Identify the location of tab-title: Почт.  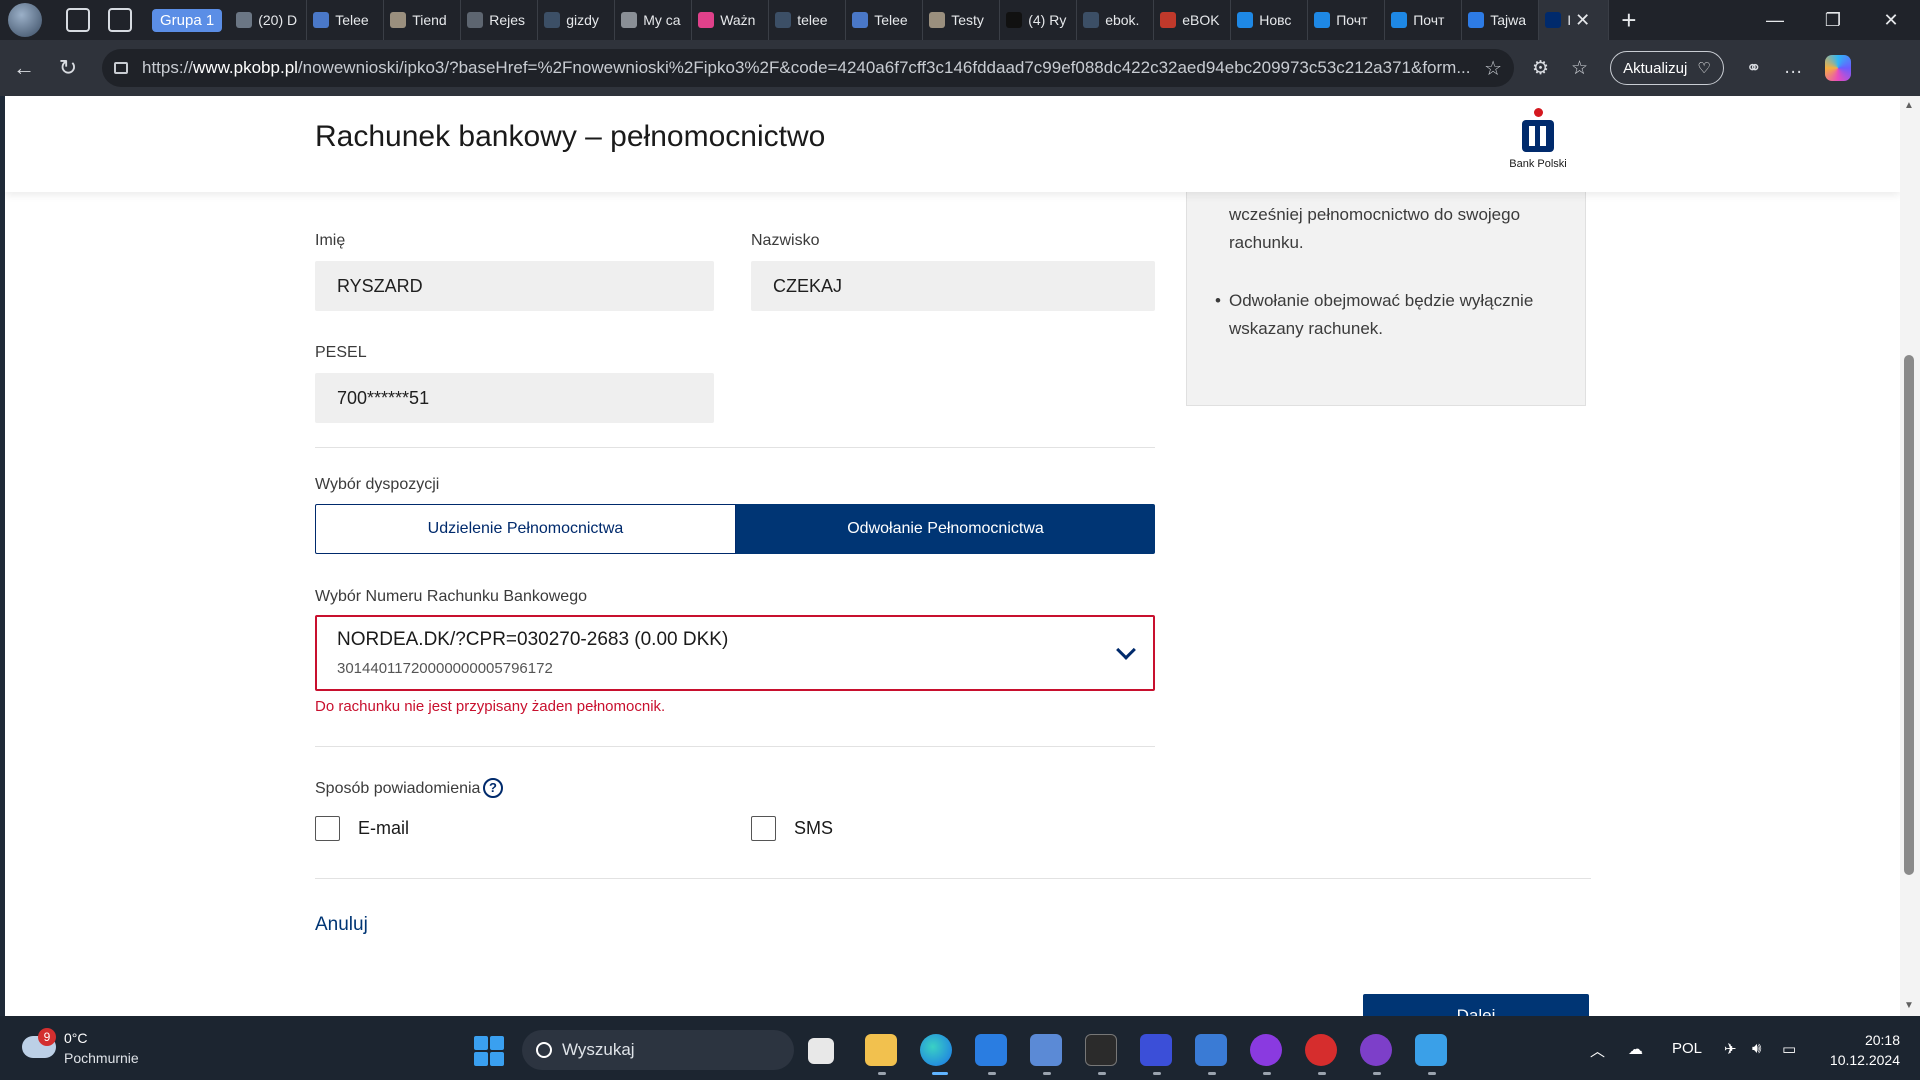
(1429, 20).